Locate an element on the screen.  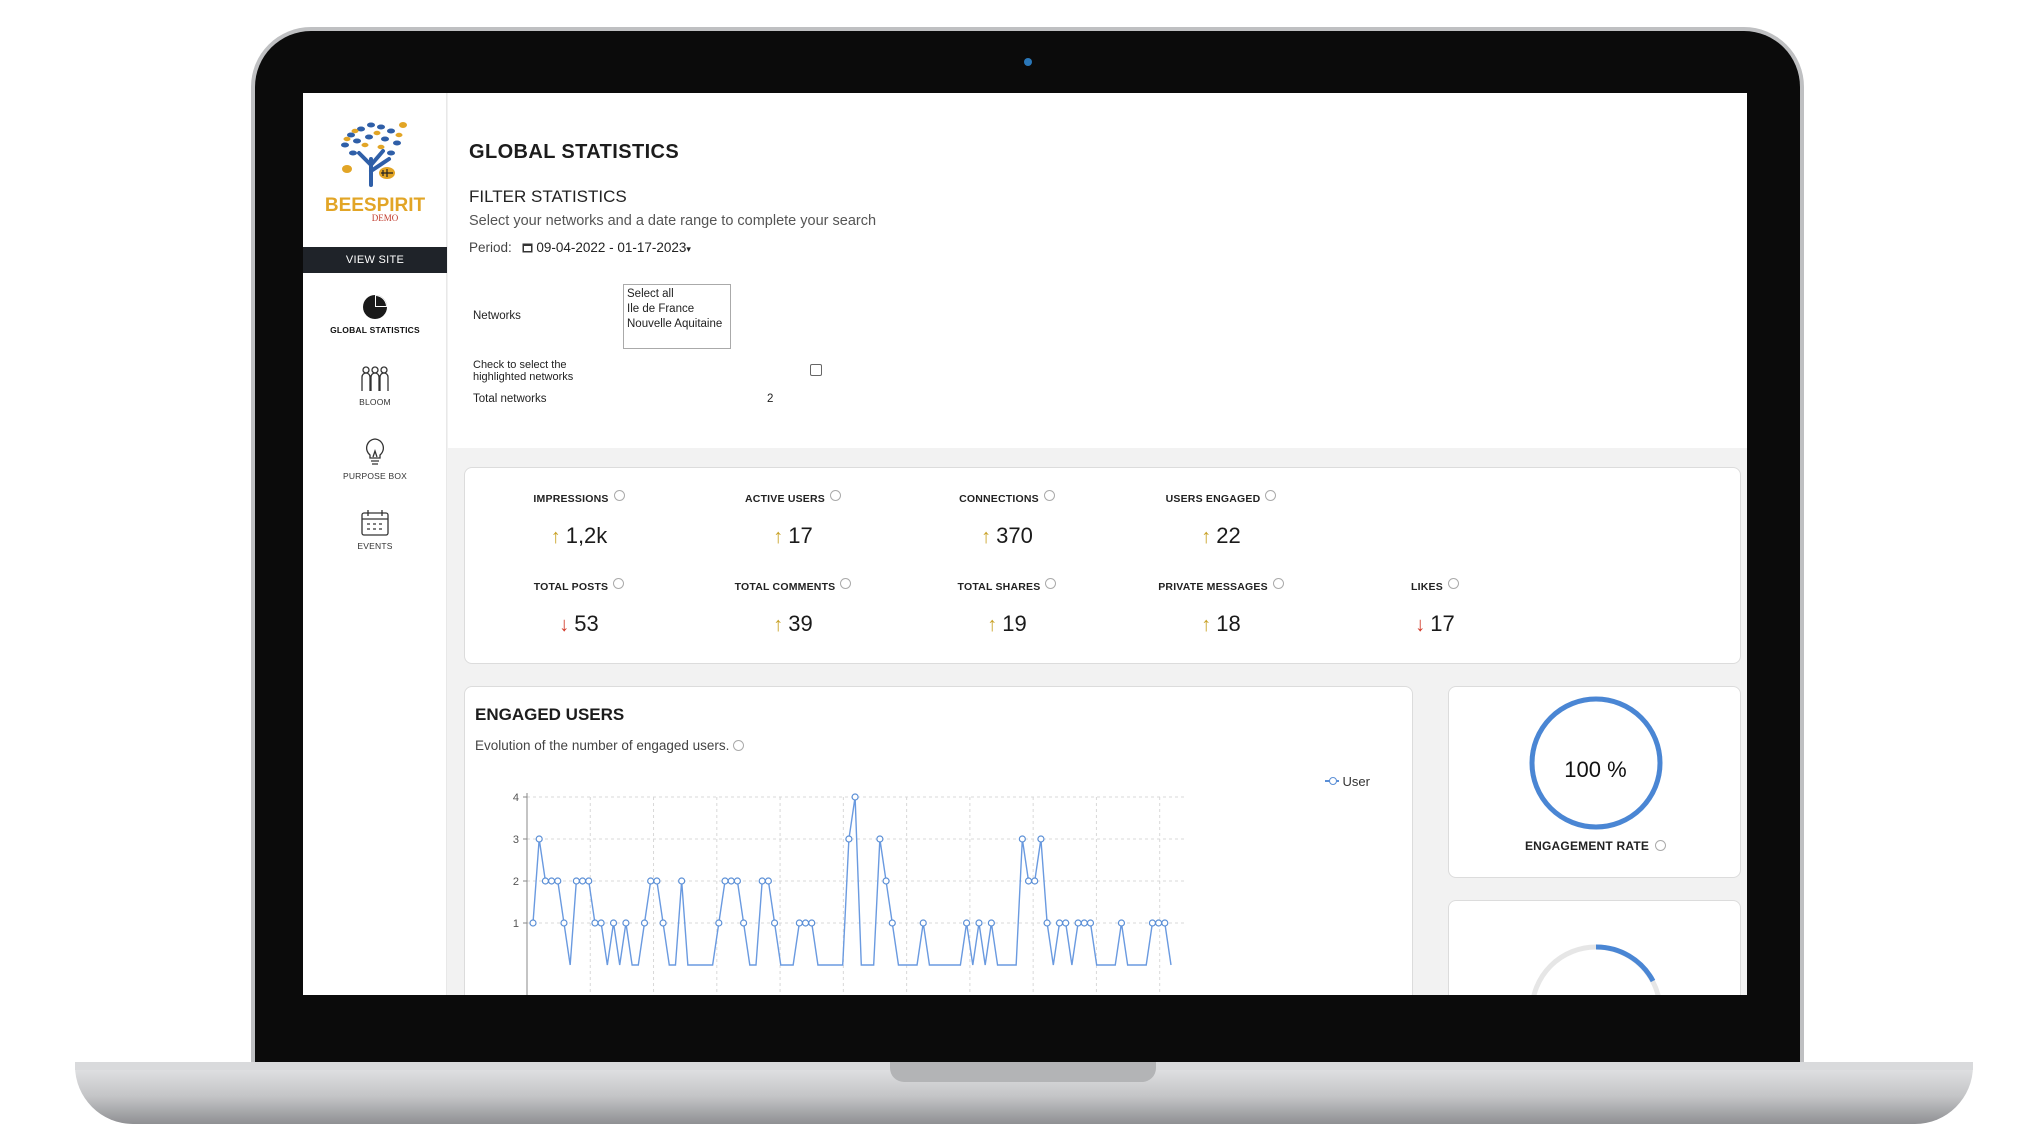
secondary-ring is located at coordinates (1596, 969).